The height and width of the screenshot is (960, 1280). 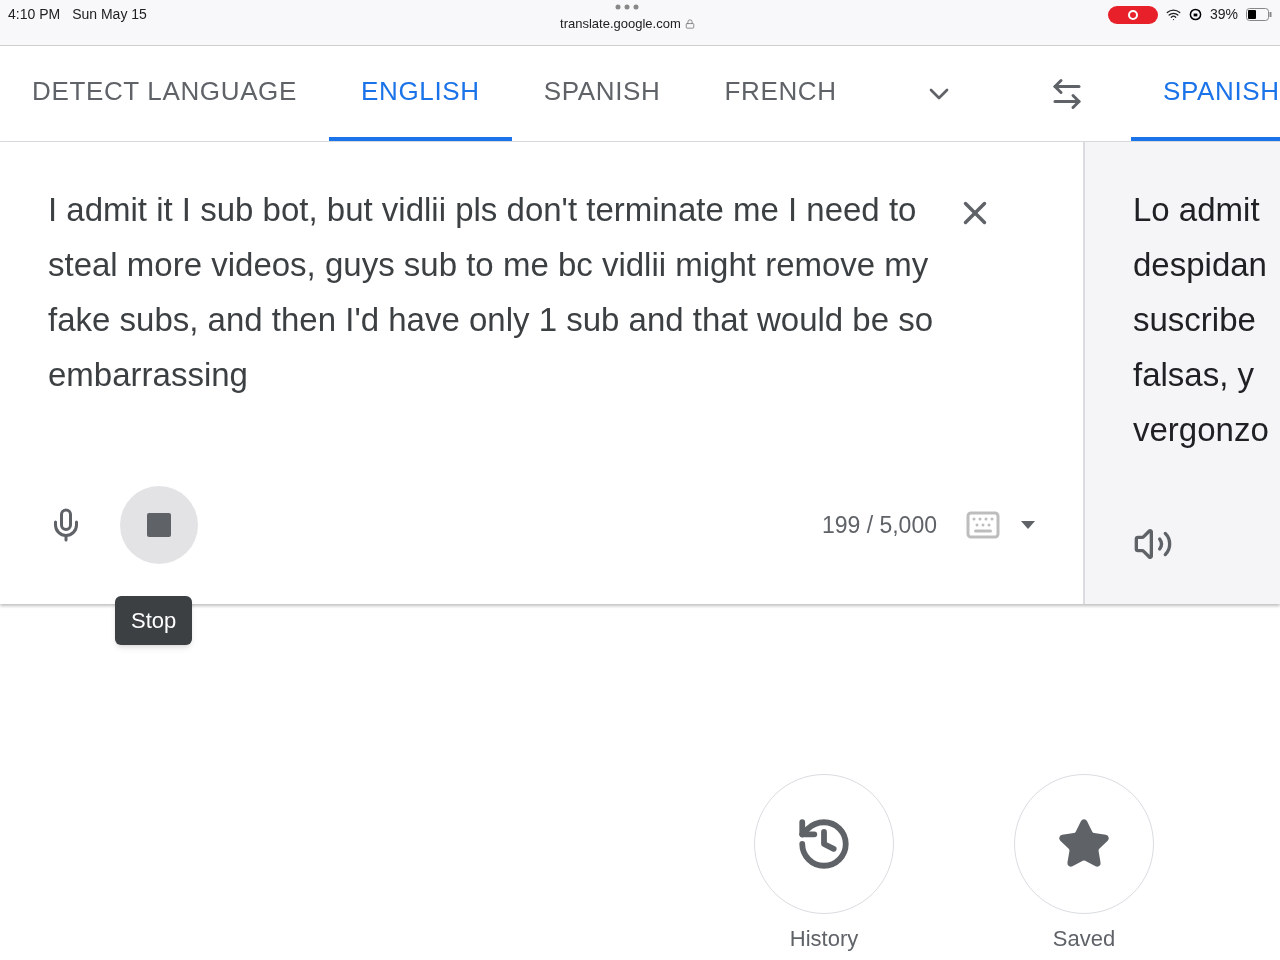 What do you see at coordinates (420, 93) in the screenshot?
I see `language-tab: ENGLISH` at bounding box center [420, 93].